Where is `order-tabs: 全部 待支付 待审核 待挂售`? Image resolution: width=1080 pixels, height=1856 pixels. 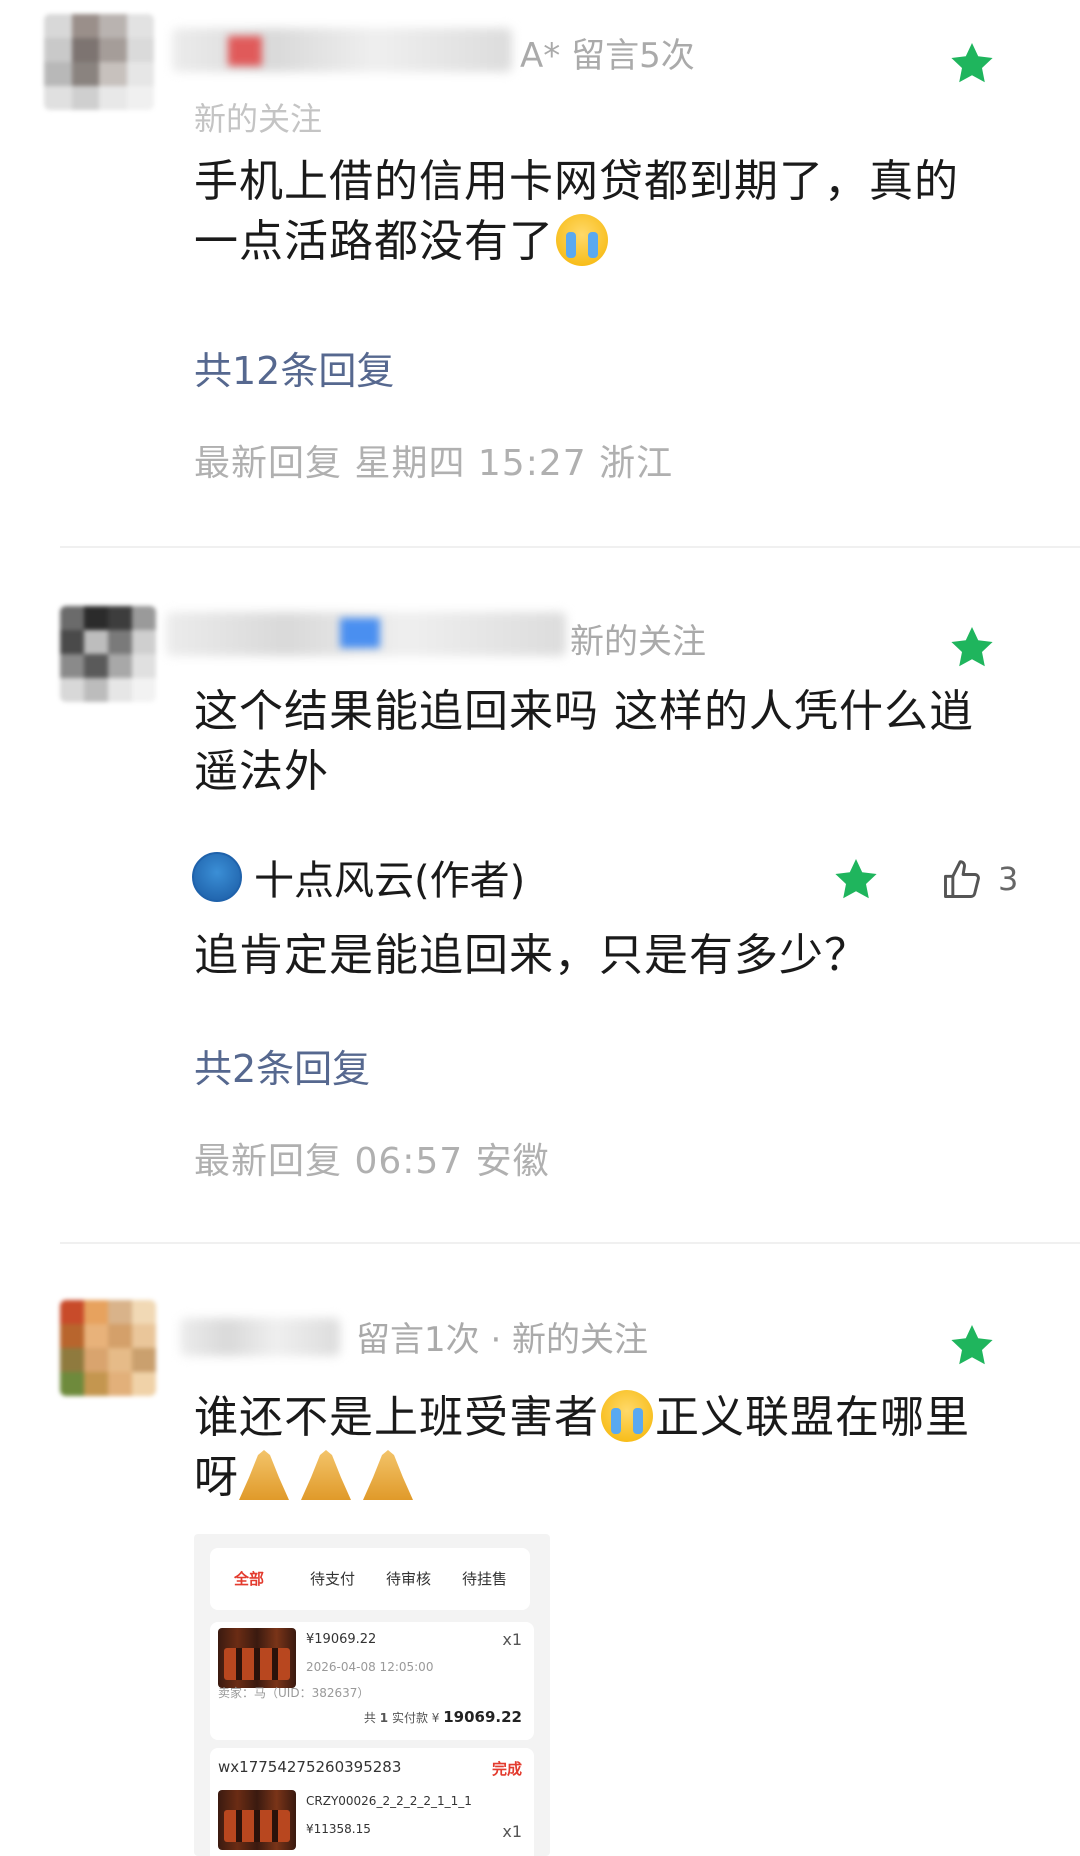
order-tabs: 全部 待支付 待审核 待挂售 is located at coordinates (370, 1579).